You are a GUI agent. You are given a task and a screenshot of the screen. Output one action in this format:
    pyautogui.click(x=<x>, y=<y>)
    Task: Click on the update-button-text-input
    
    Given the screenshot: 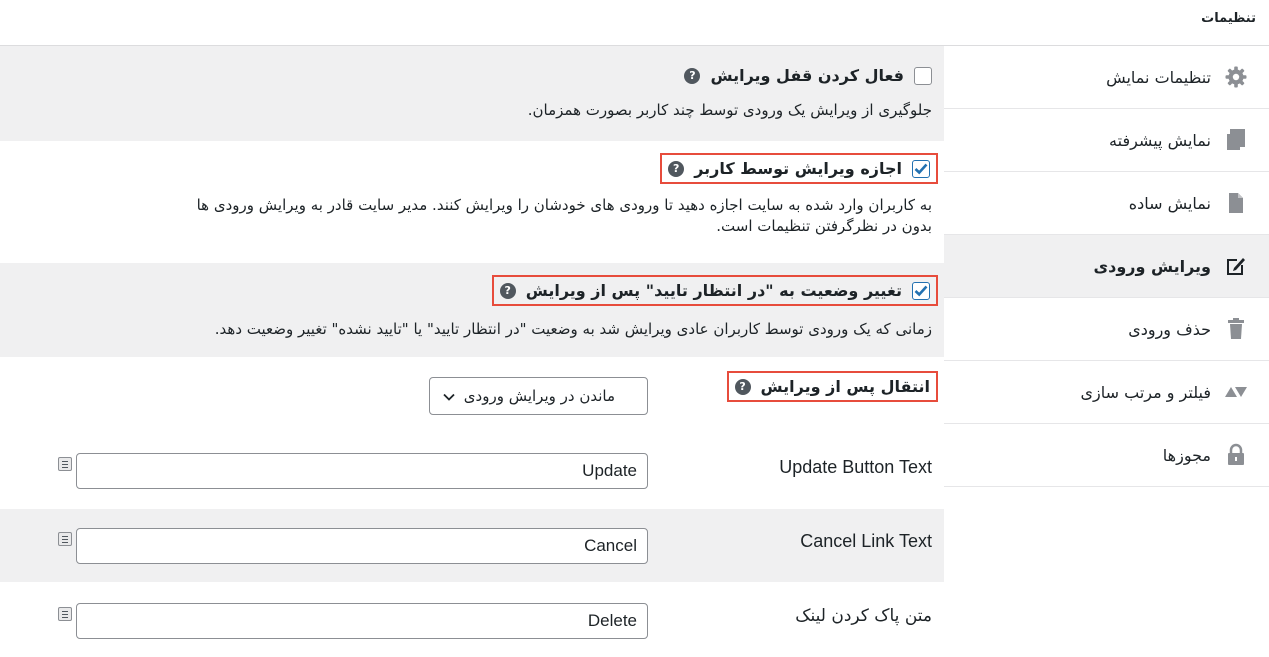 What is the action you would take?
    pyautogui.click(x=362, y=471)
    